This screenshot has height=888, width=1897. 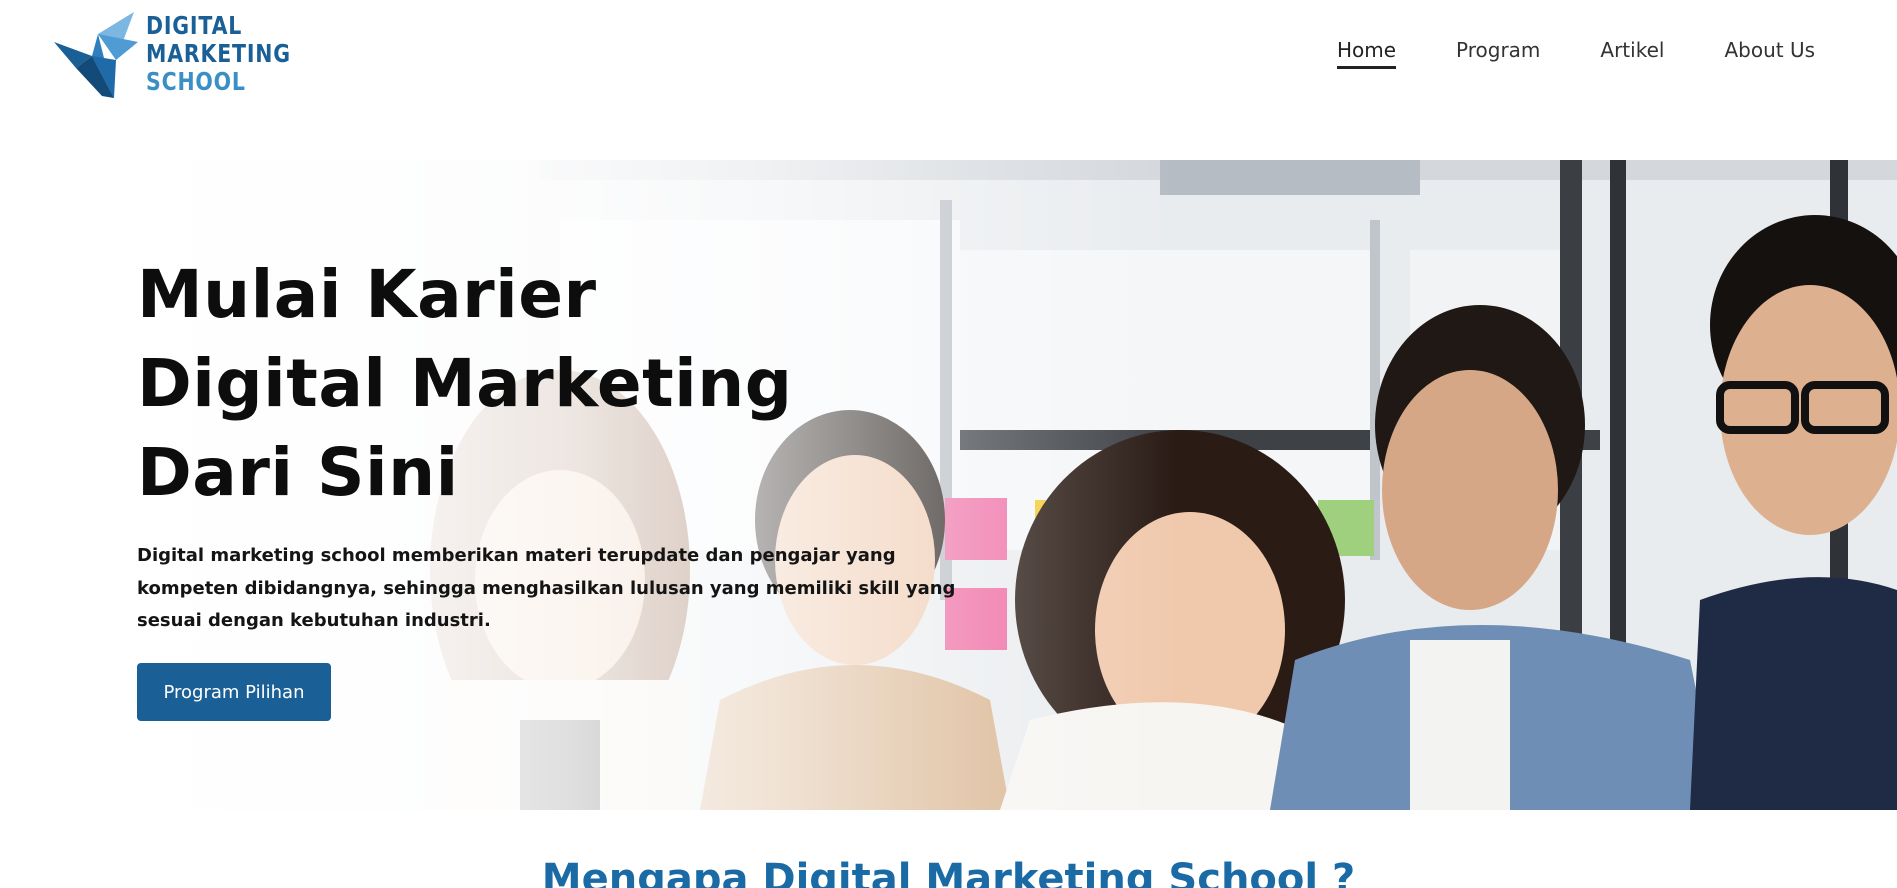 What do you see at coordinates (298, 472) in the screenshot?
I see `hero-title-line-3: Dari Sini` at bounding box center [298, 472].